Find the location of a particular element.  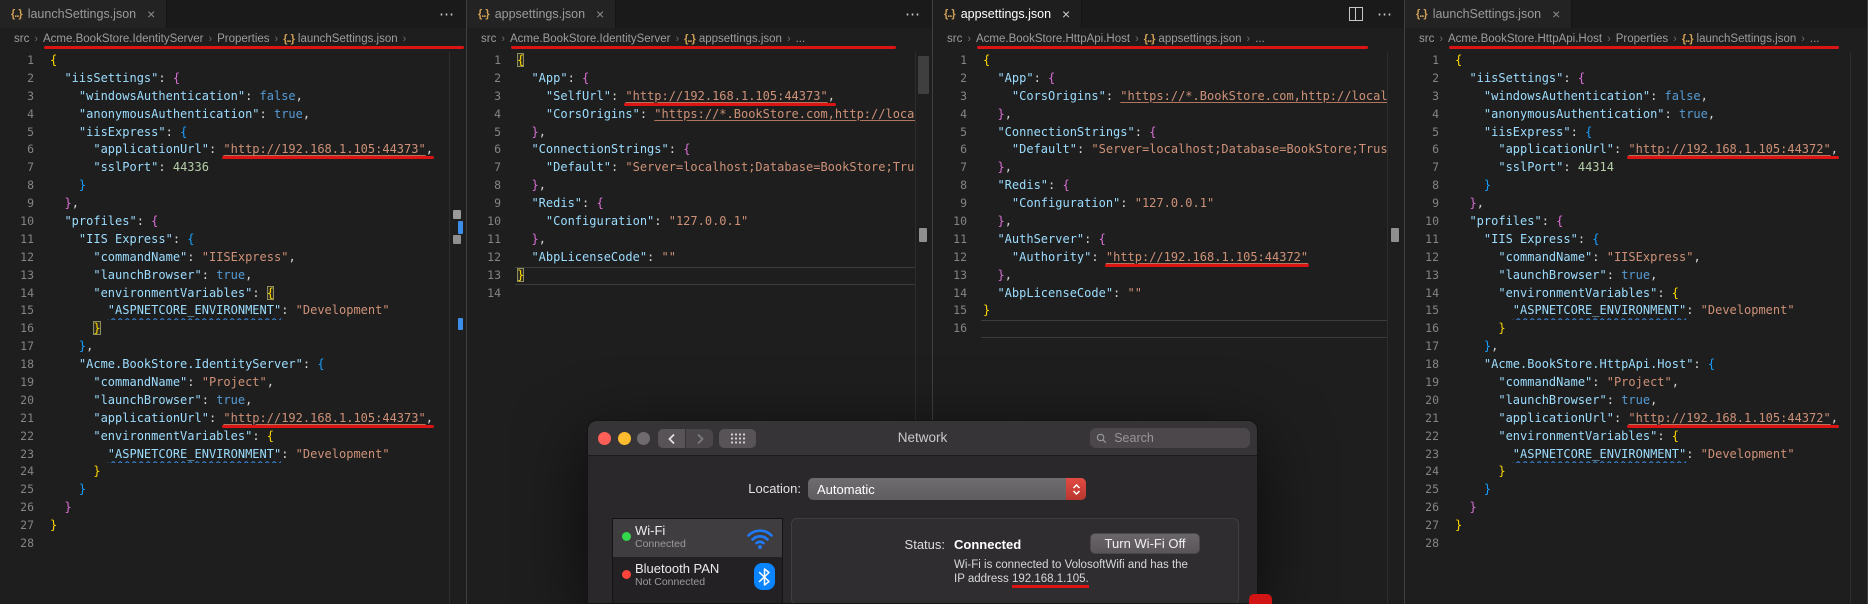

minimize-window-button is located at coordinates (624, 438).